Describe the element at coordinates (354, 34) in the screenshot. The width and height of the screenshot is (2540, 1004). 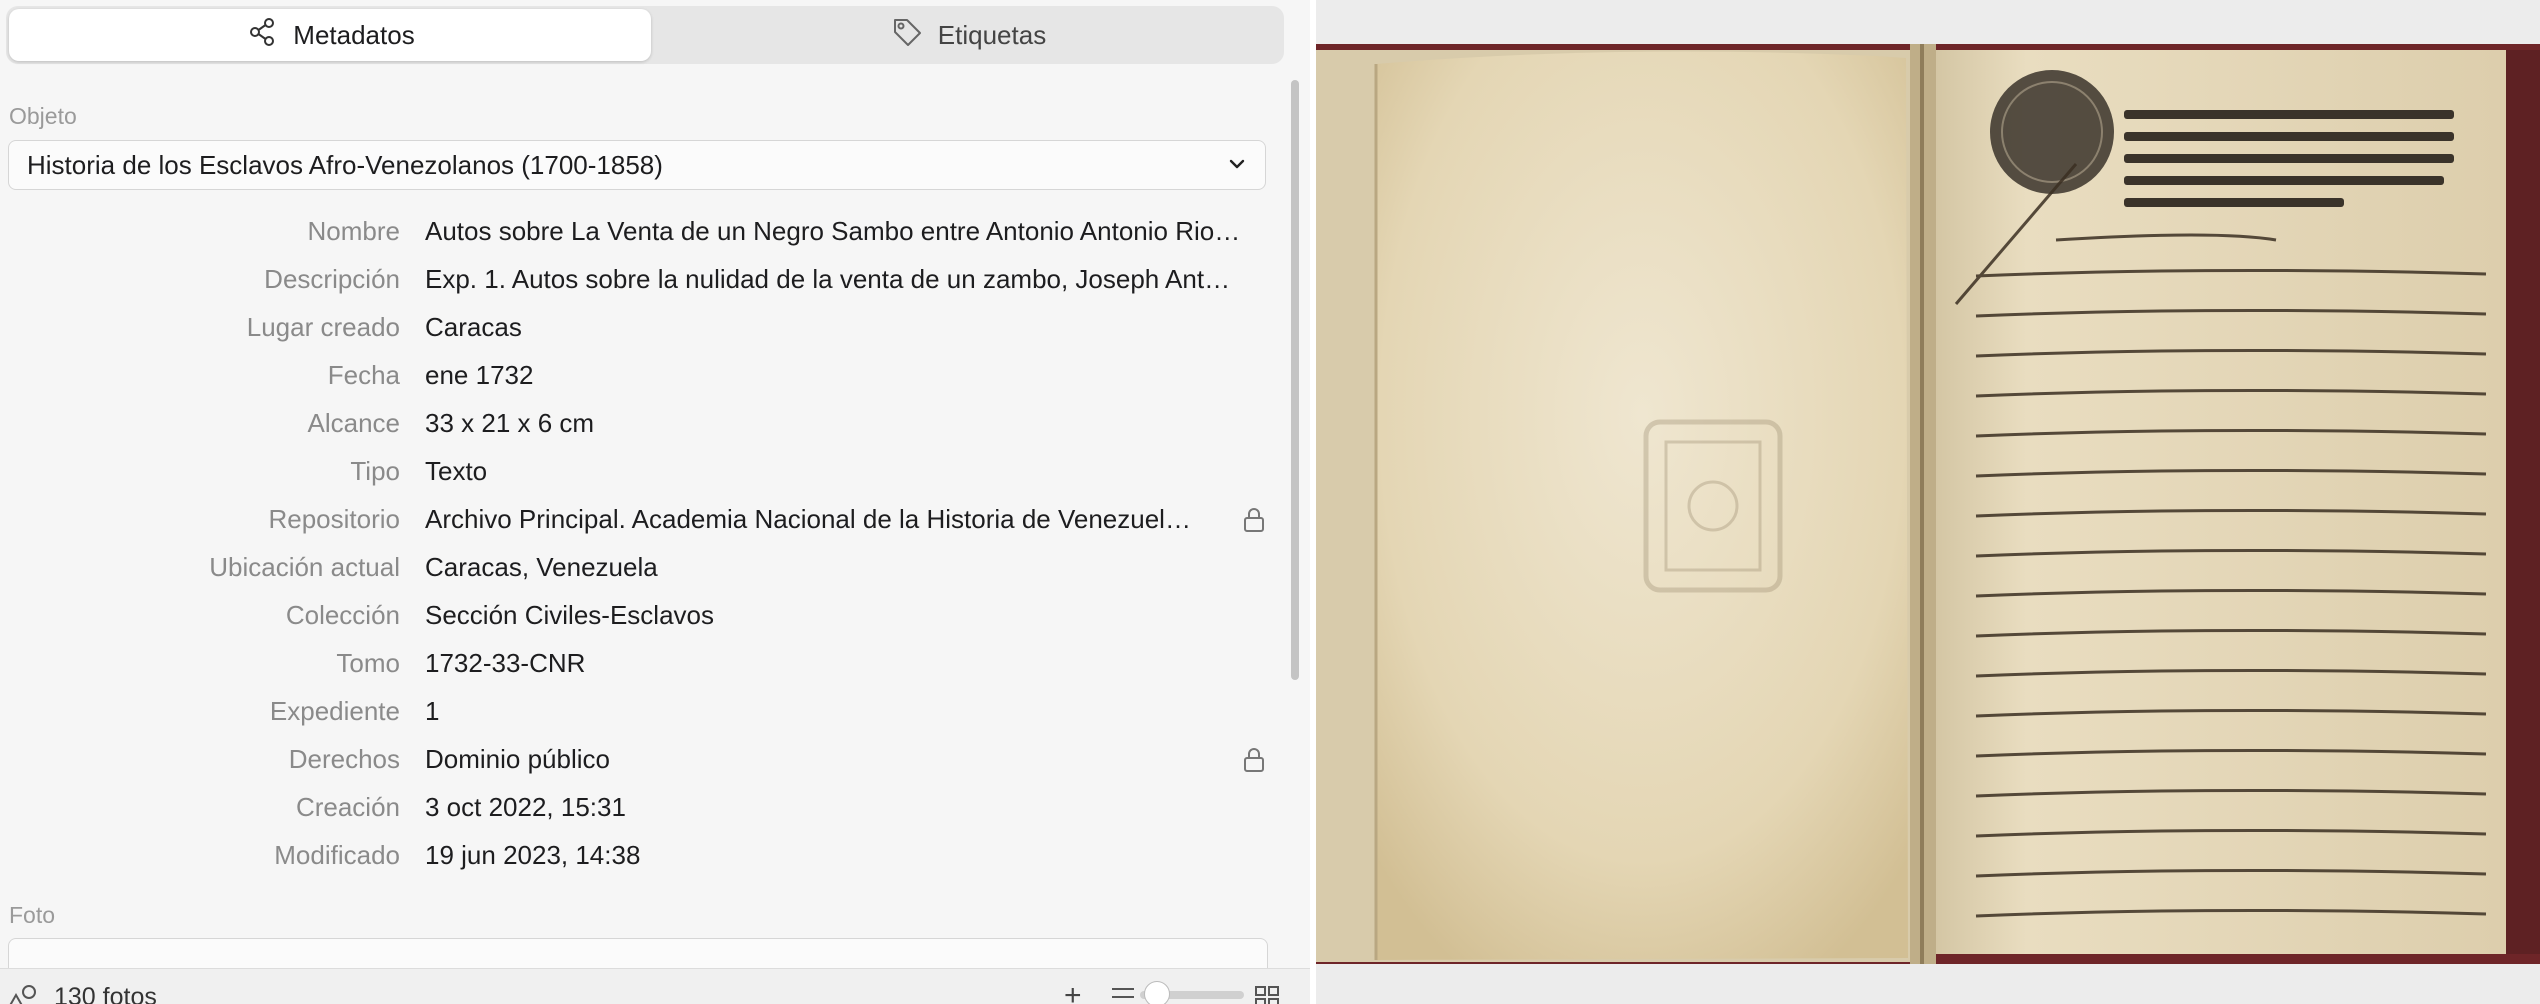
I see `tab-metadata-label: Metadatos` at that location.